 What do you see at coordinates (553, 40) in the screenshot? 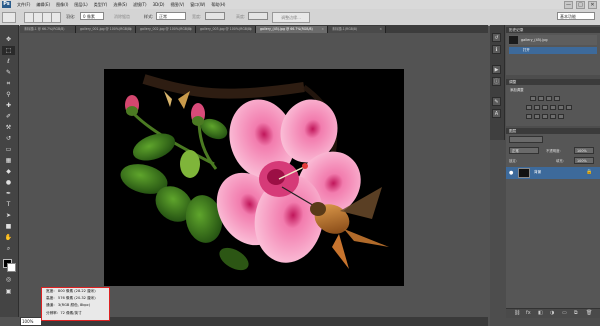
I see `history-snapshot: gallery_(45).jpg` at bounding box center [553, 40].